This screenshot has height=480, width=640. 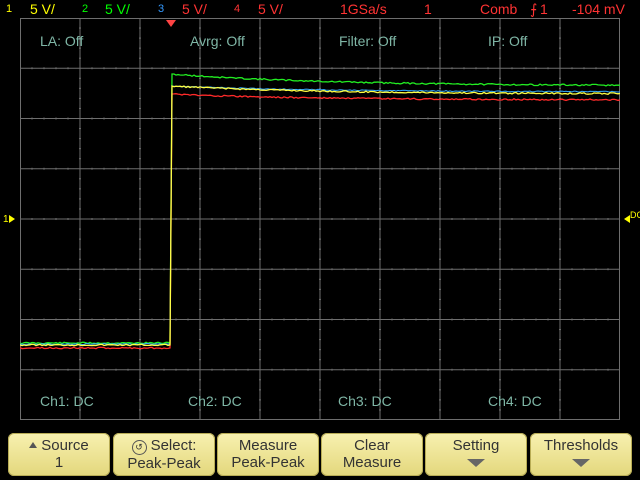 What do you see at coordinates (33, 445) in the screenshot?
I see `up-arrow-icon` at bounding box center [33, 445].